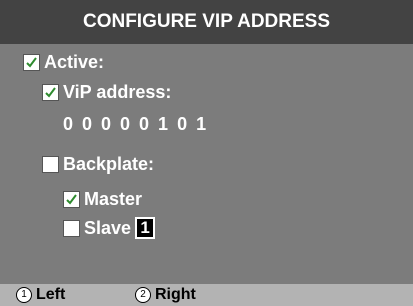  What do you see at coordinates (206, 22) in the screenshot?
I see `screen-title: CONFIGURE VIP ADDRESS` at bounding box center [206, 22].